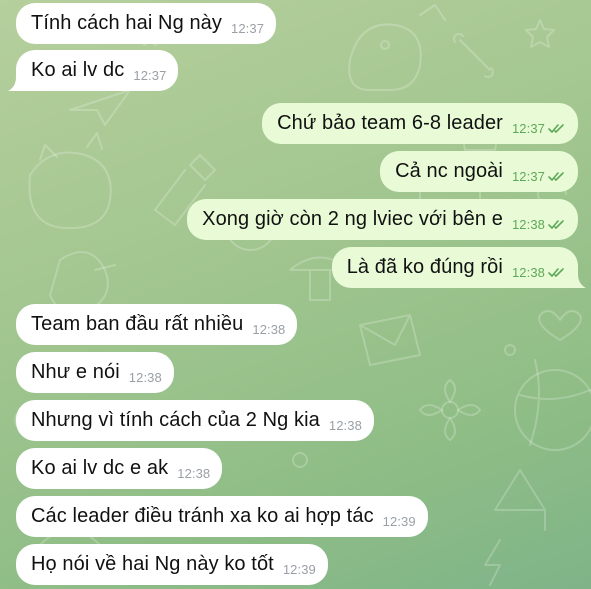 This screenshot has width=591, height=589. Describe the element at coordinates (100, 468) in the screenshot. I see `message-text: Ko ai lv dc e ak` at that location.